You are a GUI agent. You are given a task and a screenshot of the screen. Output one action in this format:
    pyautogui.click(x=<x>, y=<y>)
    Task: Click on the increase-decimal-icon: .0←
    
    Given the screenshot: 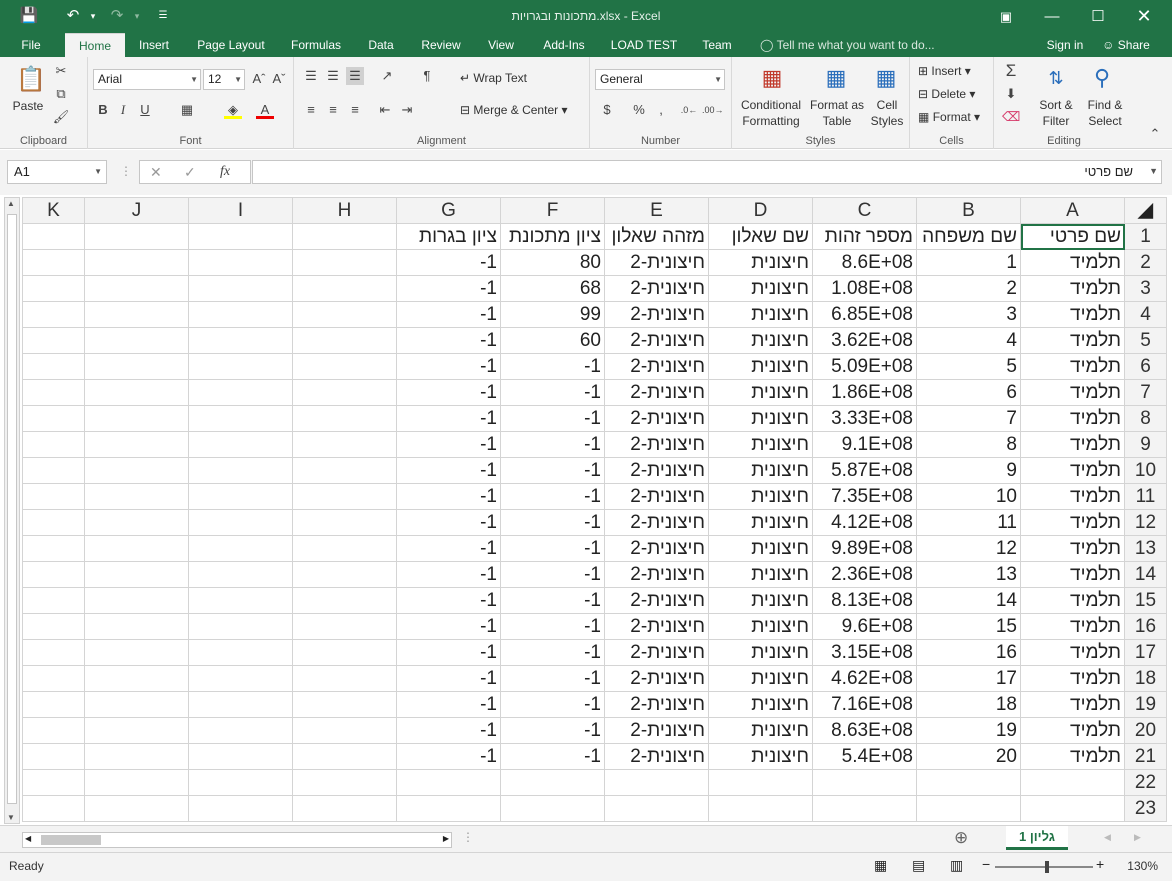 What is the action you would take?
    pyautogui.click(x=689, y=110)
    